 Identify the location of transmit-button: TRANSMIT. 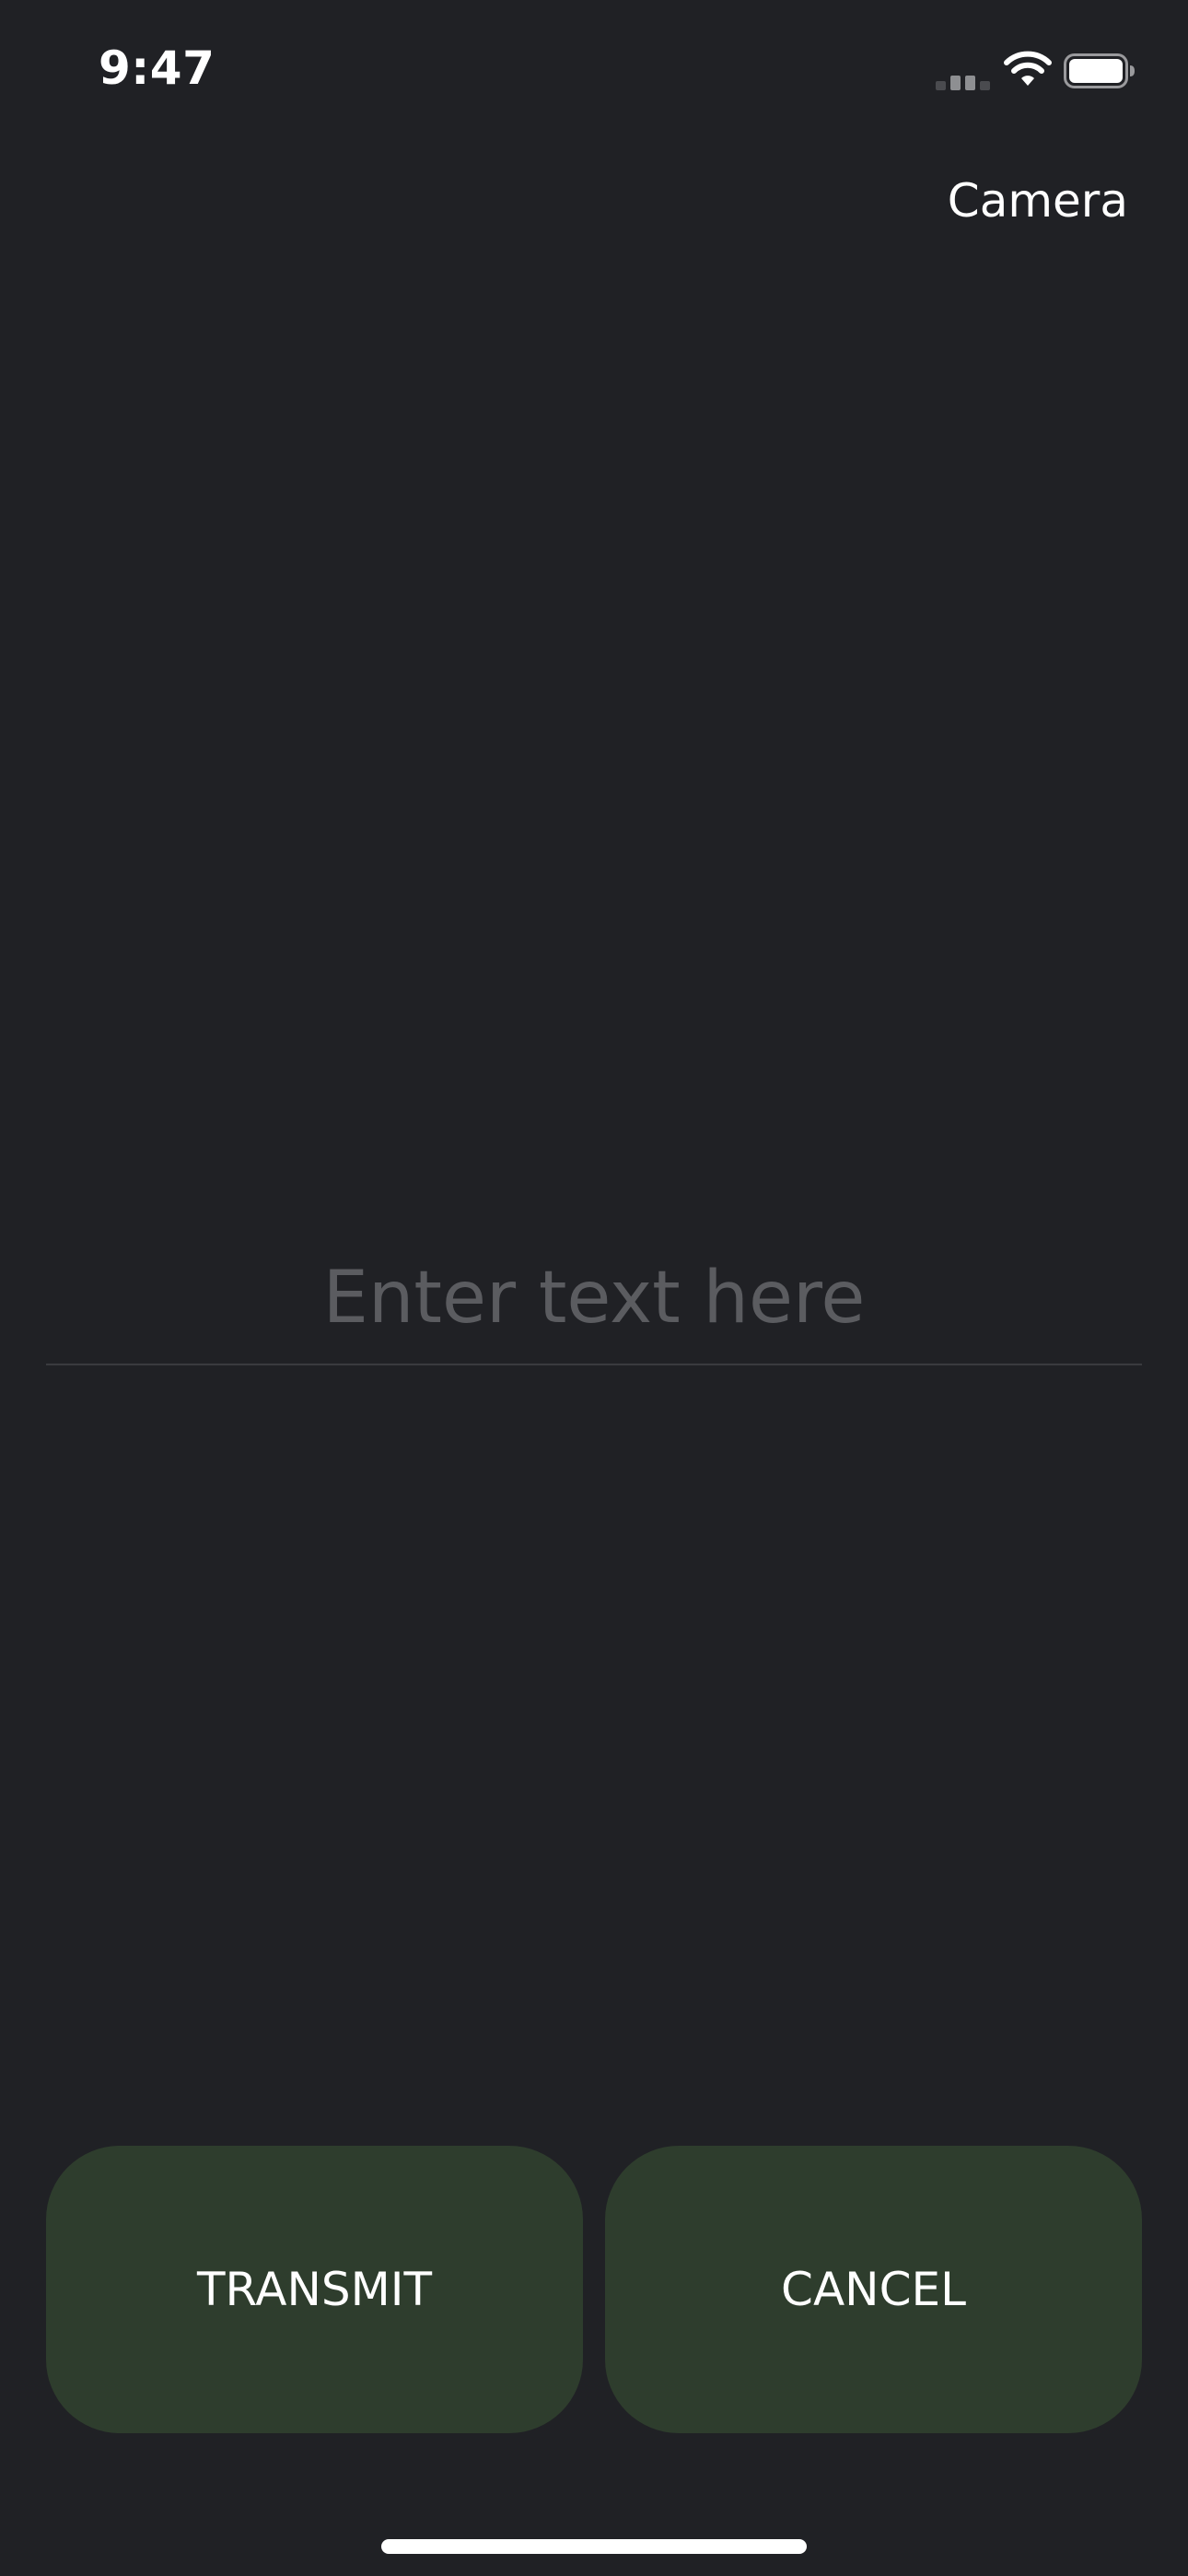
(314, 2289).